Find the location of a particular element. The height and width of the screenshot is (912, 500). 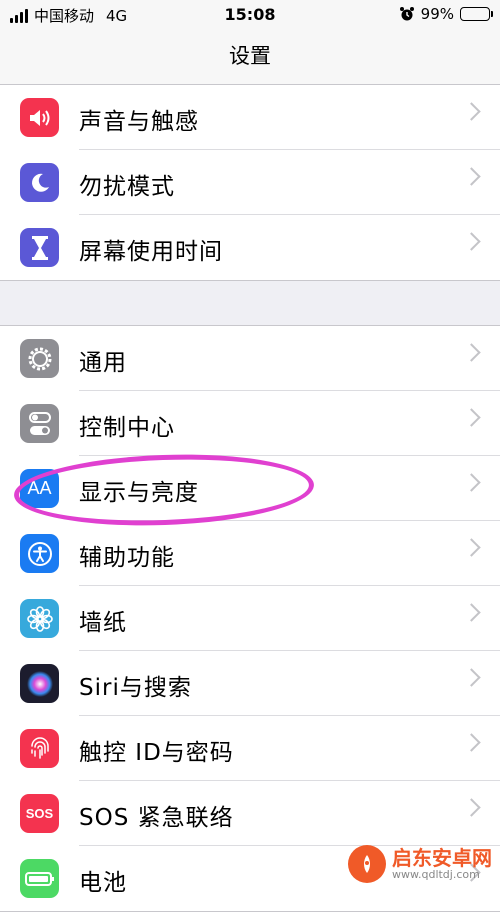

watermark-text: 启东安卓网 www.qdltdj.com is located at coordinates (442, 864).